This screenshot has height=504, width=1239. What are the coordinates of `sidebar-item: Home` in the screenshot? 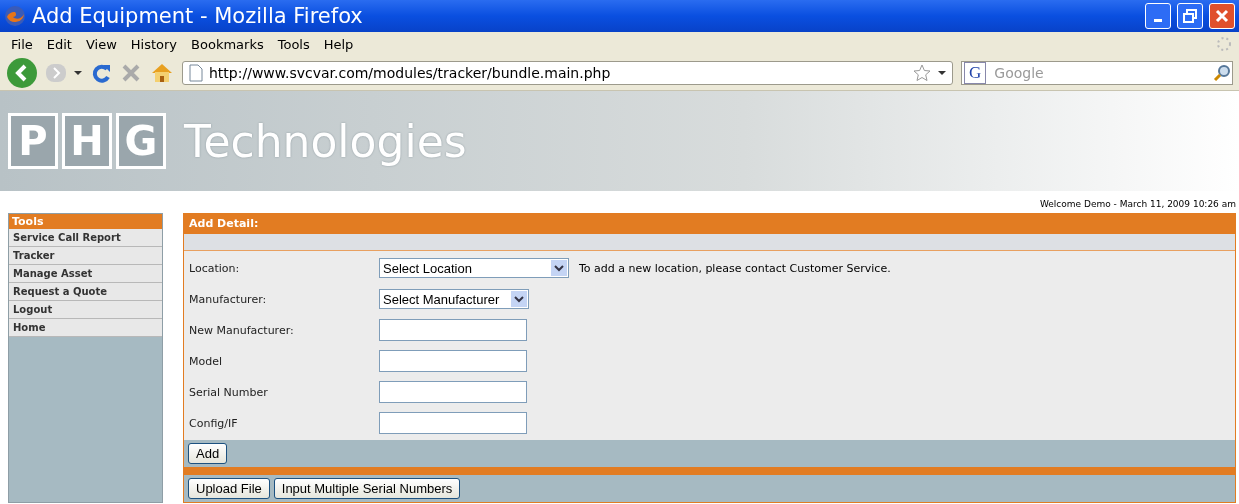 It's located at (85, 328).